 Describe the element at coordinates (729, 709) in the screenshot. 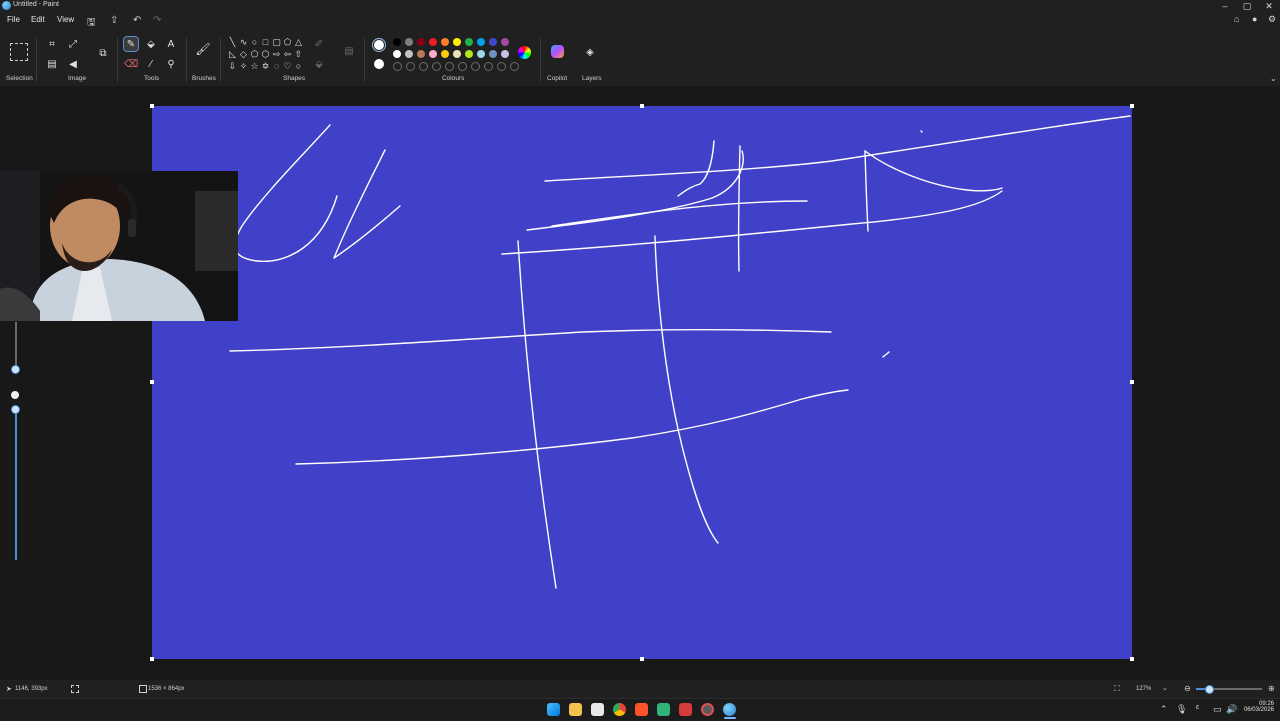

I see `paint-taskbar-icon` at that location.